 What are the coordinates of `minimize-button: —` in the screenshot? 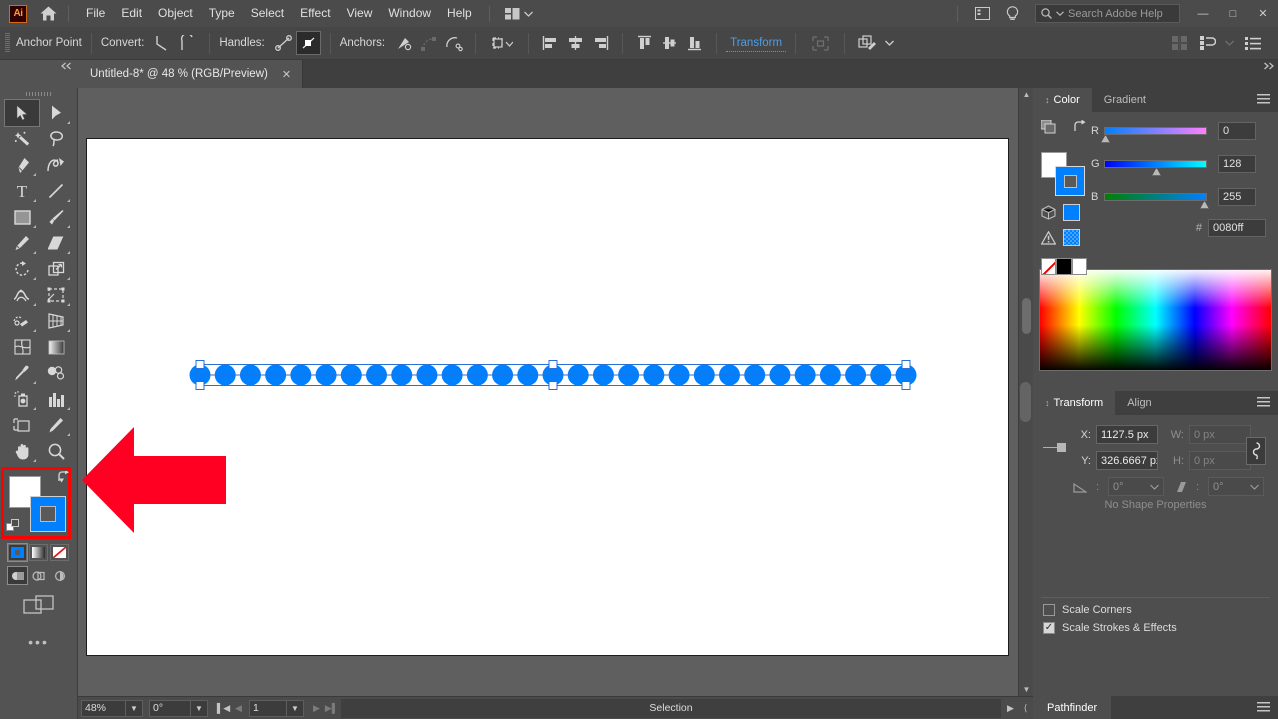 It's located at (1203, 13).